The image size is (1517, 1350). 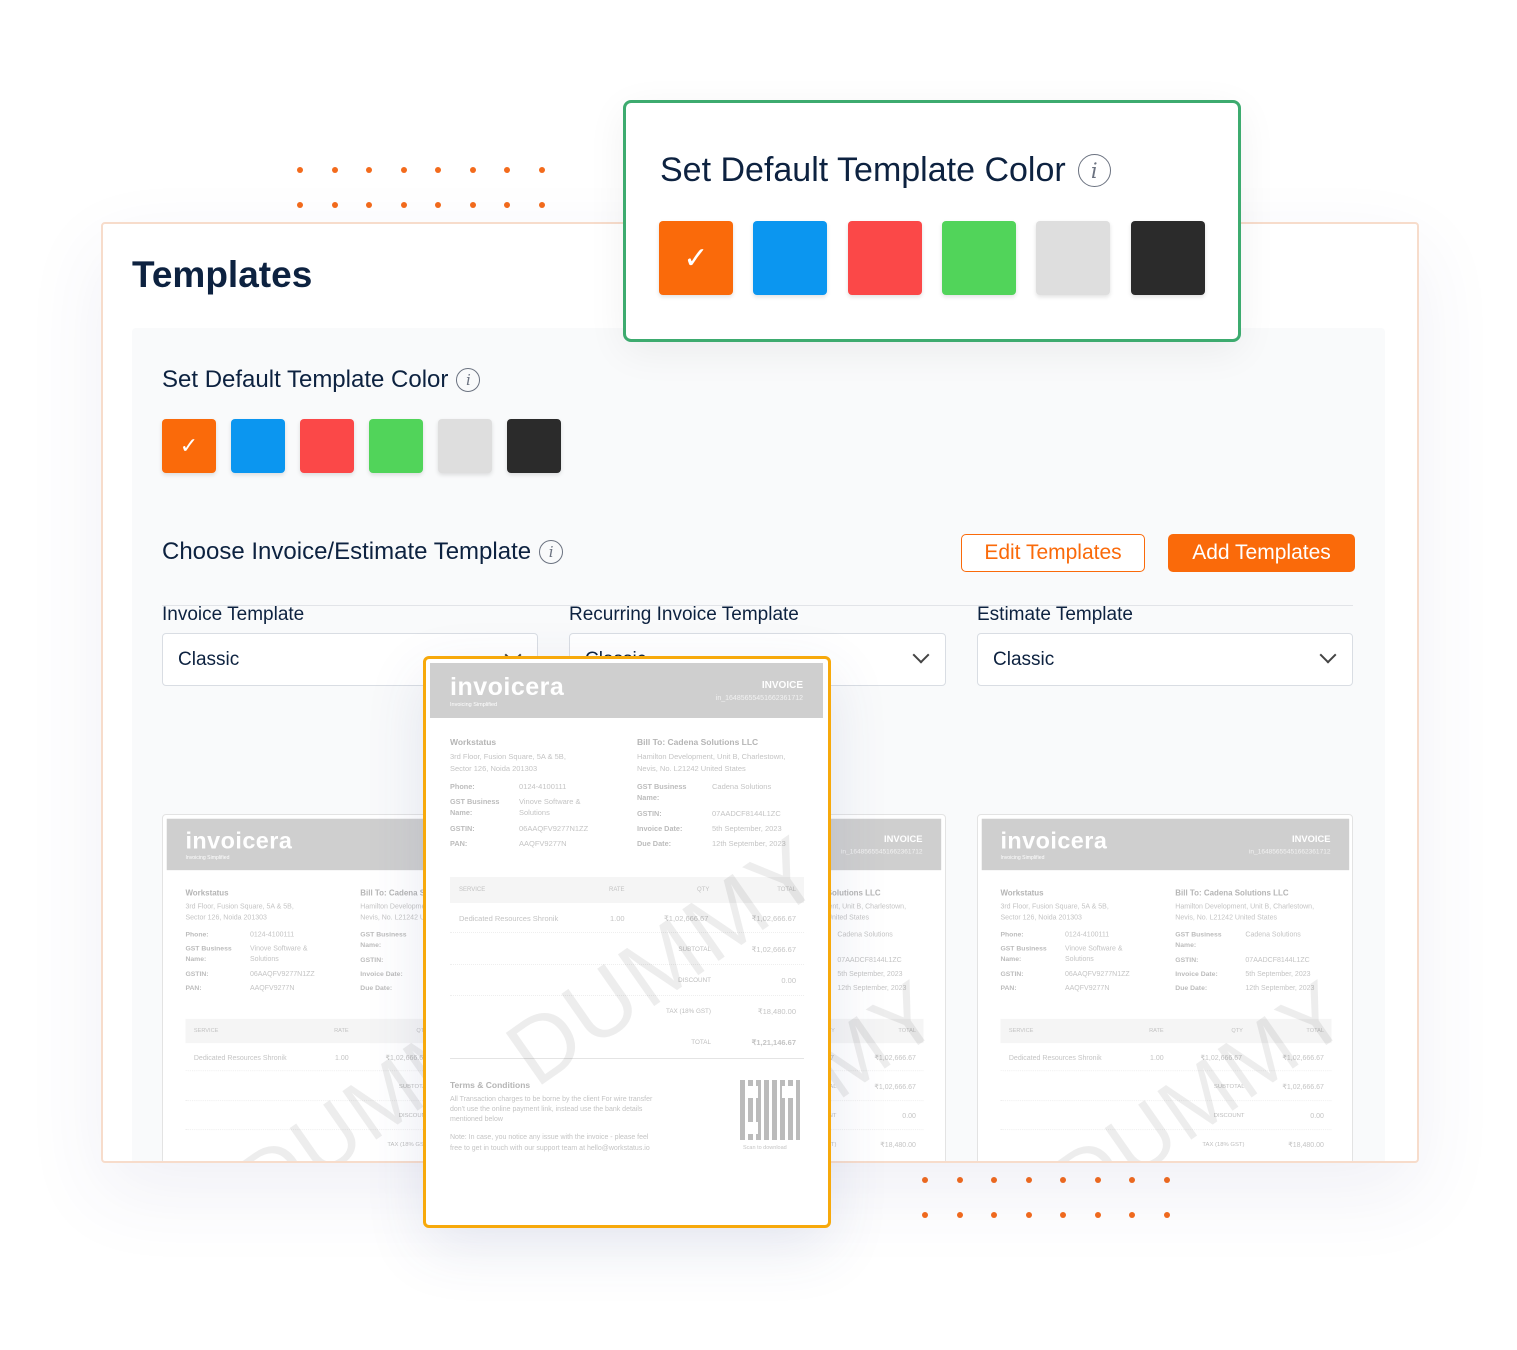 What do you see at coordinates (932, 221) in the screenshot?
I see `color-callout-zoom: Set Default Template Color i ✓` at bounding box center [932, 221].